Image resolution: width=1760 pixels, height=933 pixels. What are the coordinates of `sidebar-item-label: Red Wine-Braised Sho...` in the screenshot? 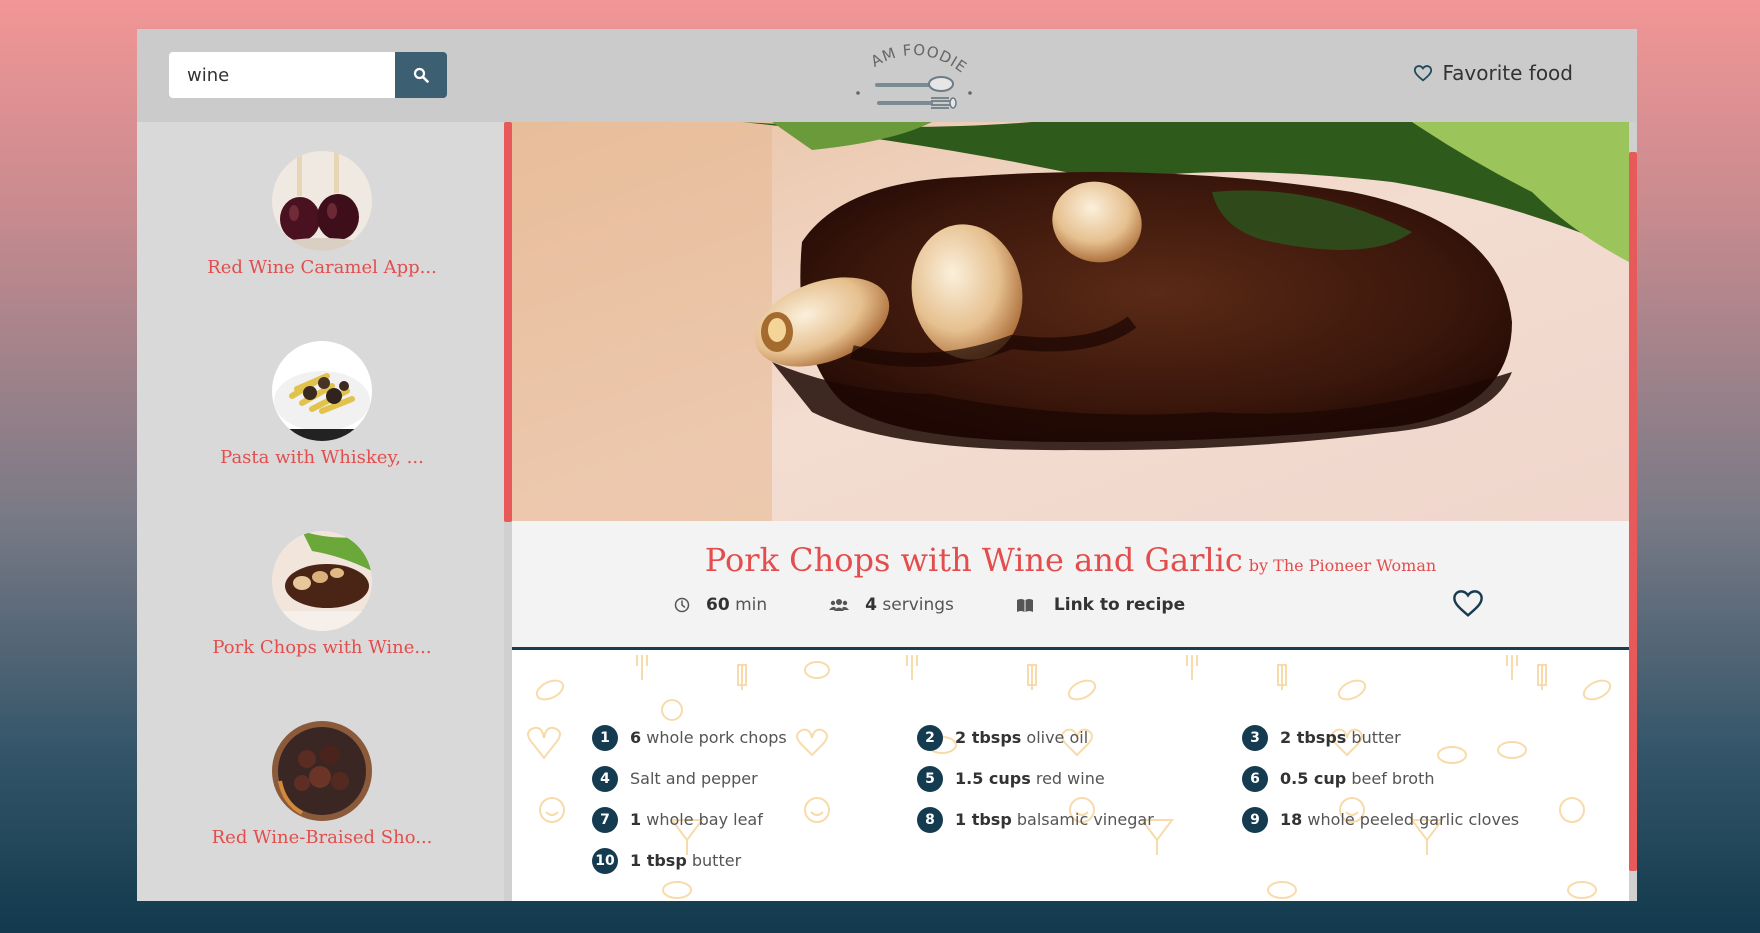 It's located at (322, 837).